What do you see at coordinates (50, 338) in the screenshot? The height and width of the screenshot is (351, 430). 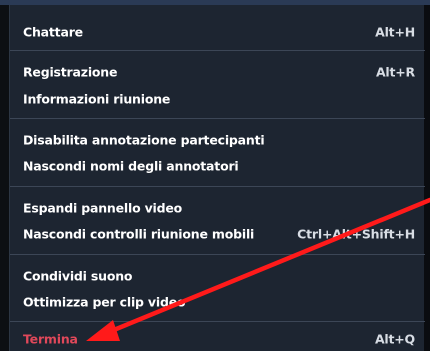 I see `menu-item-label: Termina` at bounding box center [50, 338].